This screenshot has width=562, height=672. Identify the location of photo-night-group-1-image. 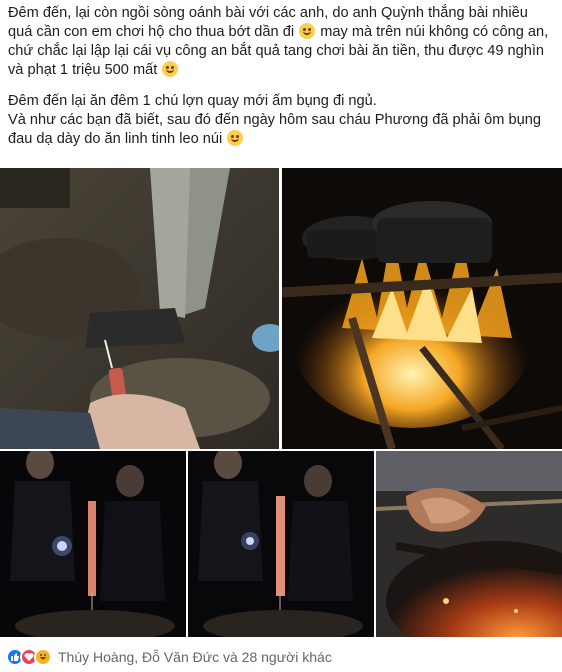
(93, 544).